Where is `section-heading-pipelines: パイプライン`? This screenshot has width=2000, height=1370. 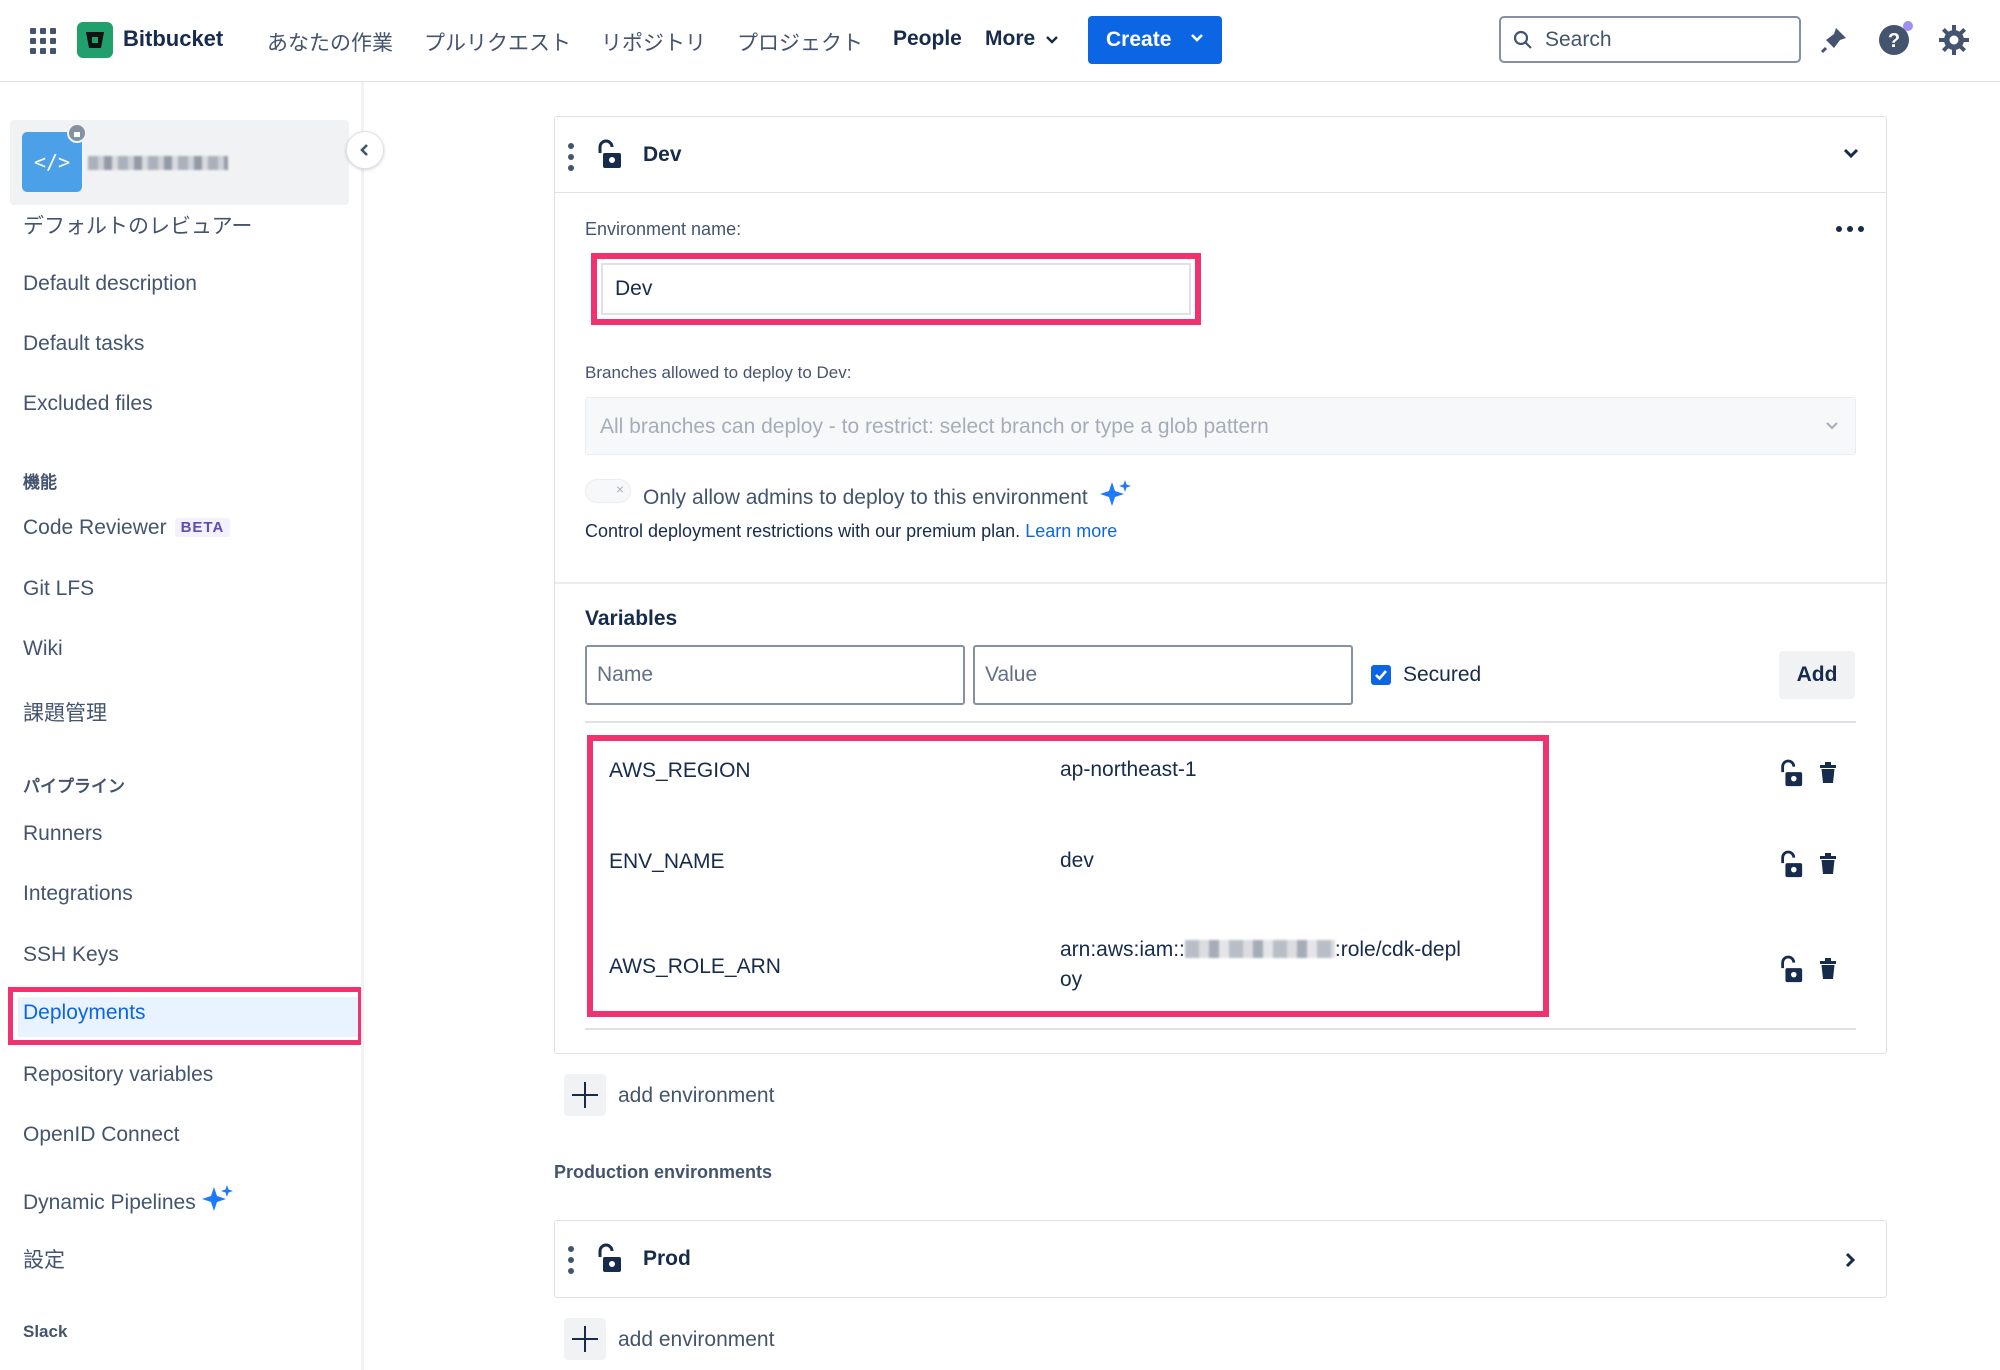 section-heading-pipelines: パイプライン is located at coordinates (74, 786).